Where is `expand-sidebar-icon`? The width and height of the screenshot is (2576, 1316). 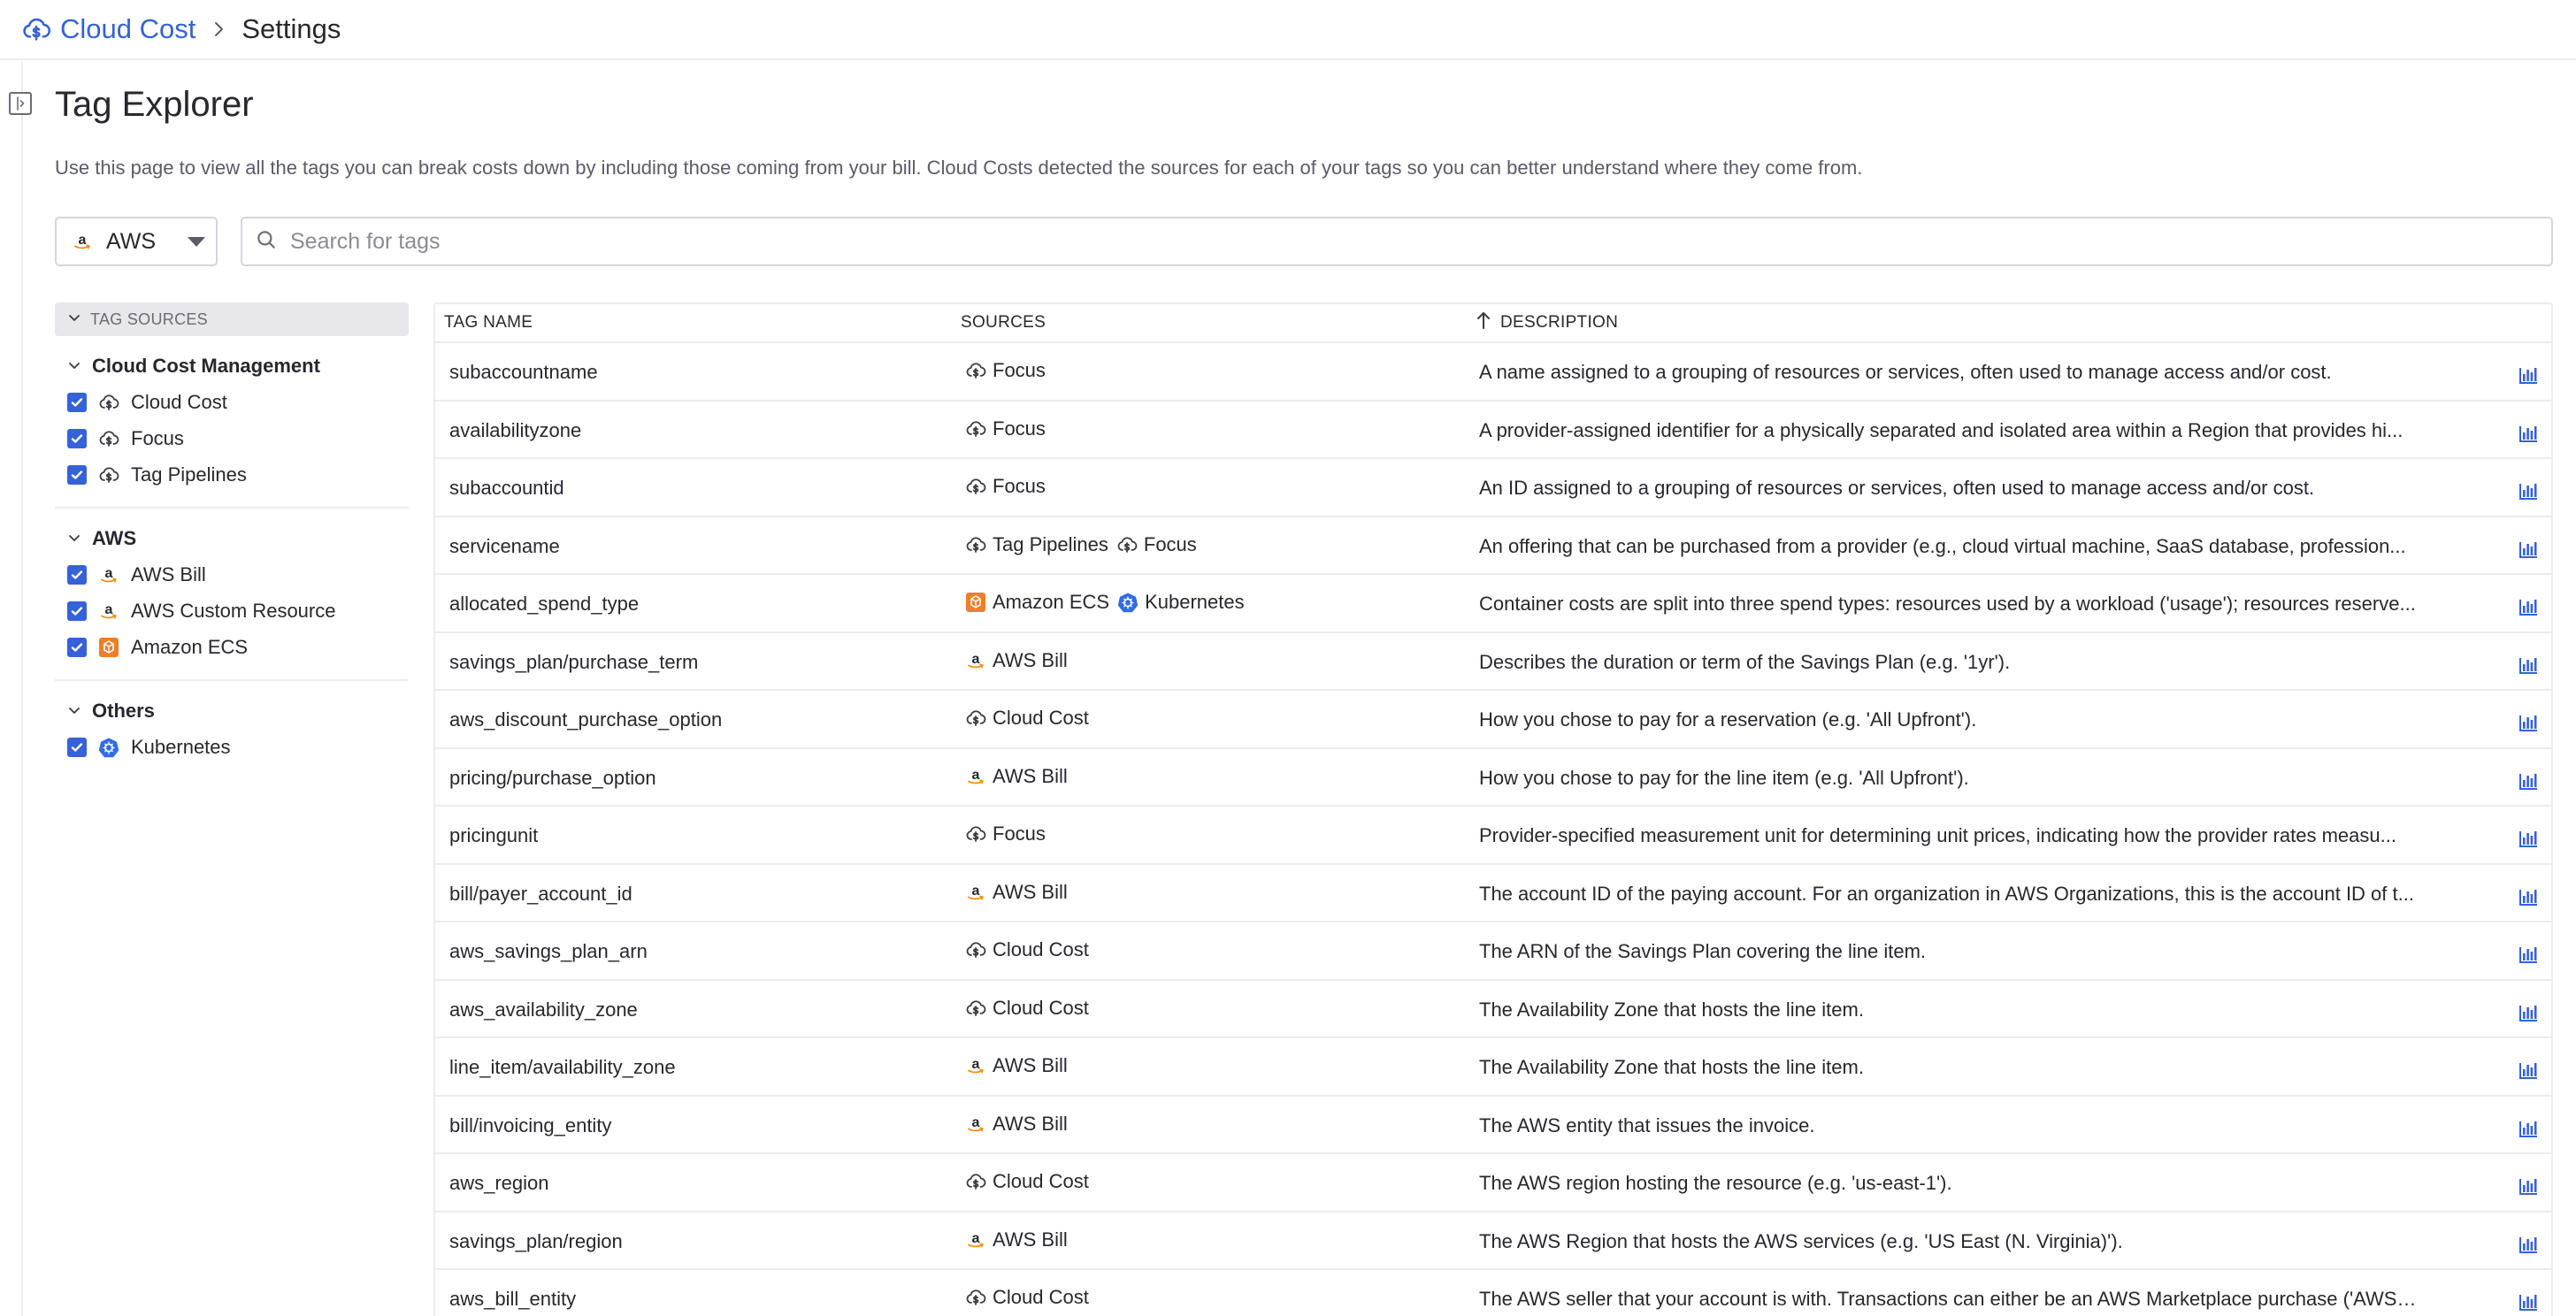
expand-sidebar-icon is located at coordinates (20, 103).